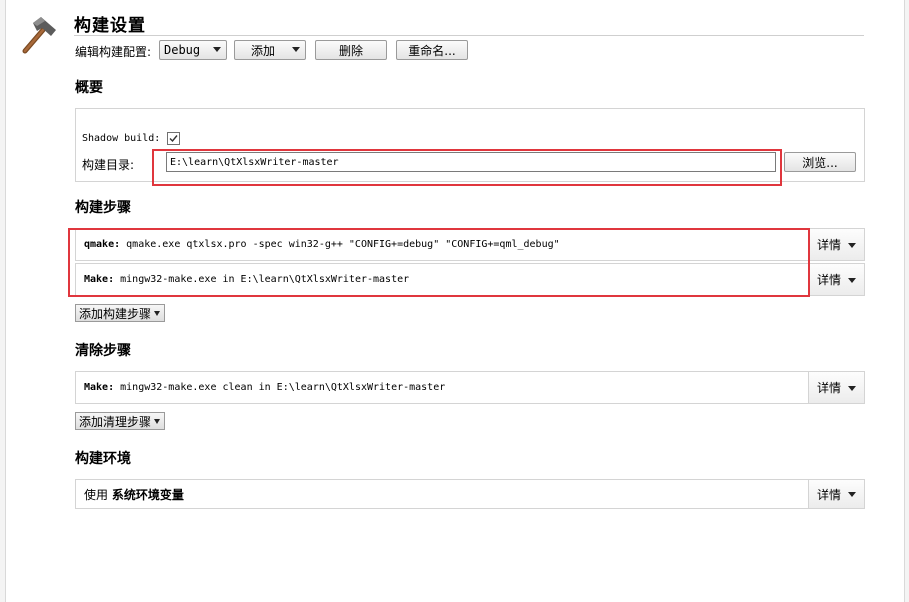 This screenshot has height=602, width=909. I want to click on checkmark-icon, so click(173, 139).